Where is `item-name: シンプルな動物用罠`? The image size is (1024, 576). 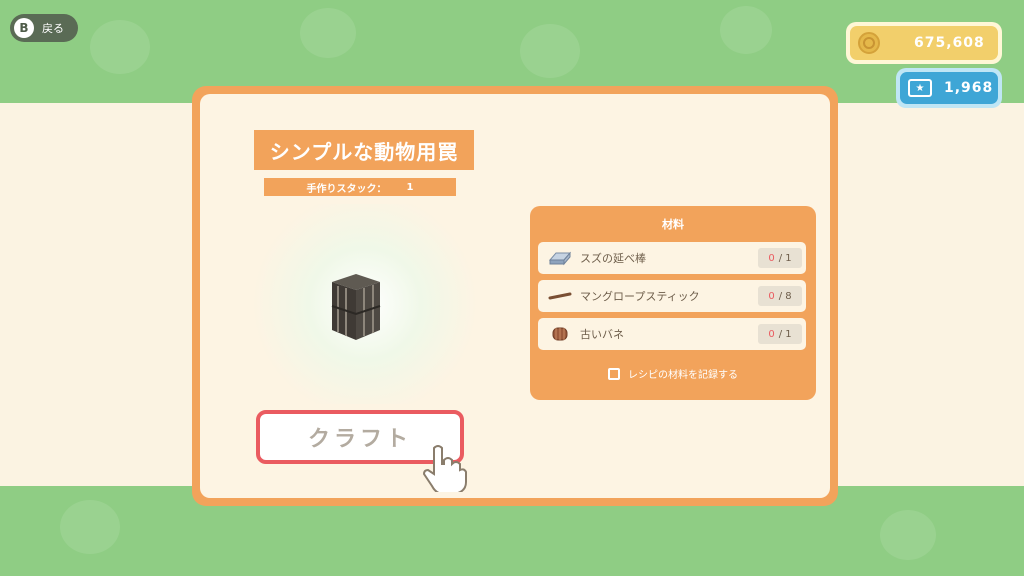
item-name: シンプルな動物用罠 is located at coordinates (364, 150).